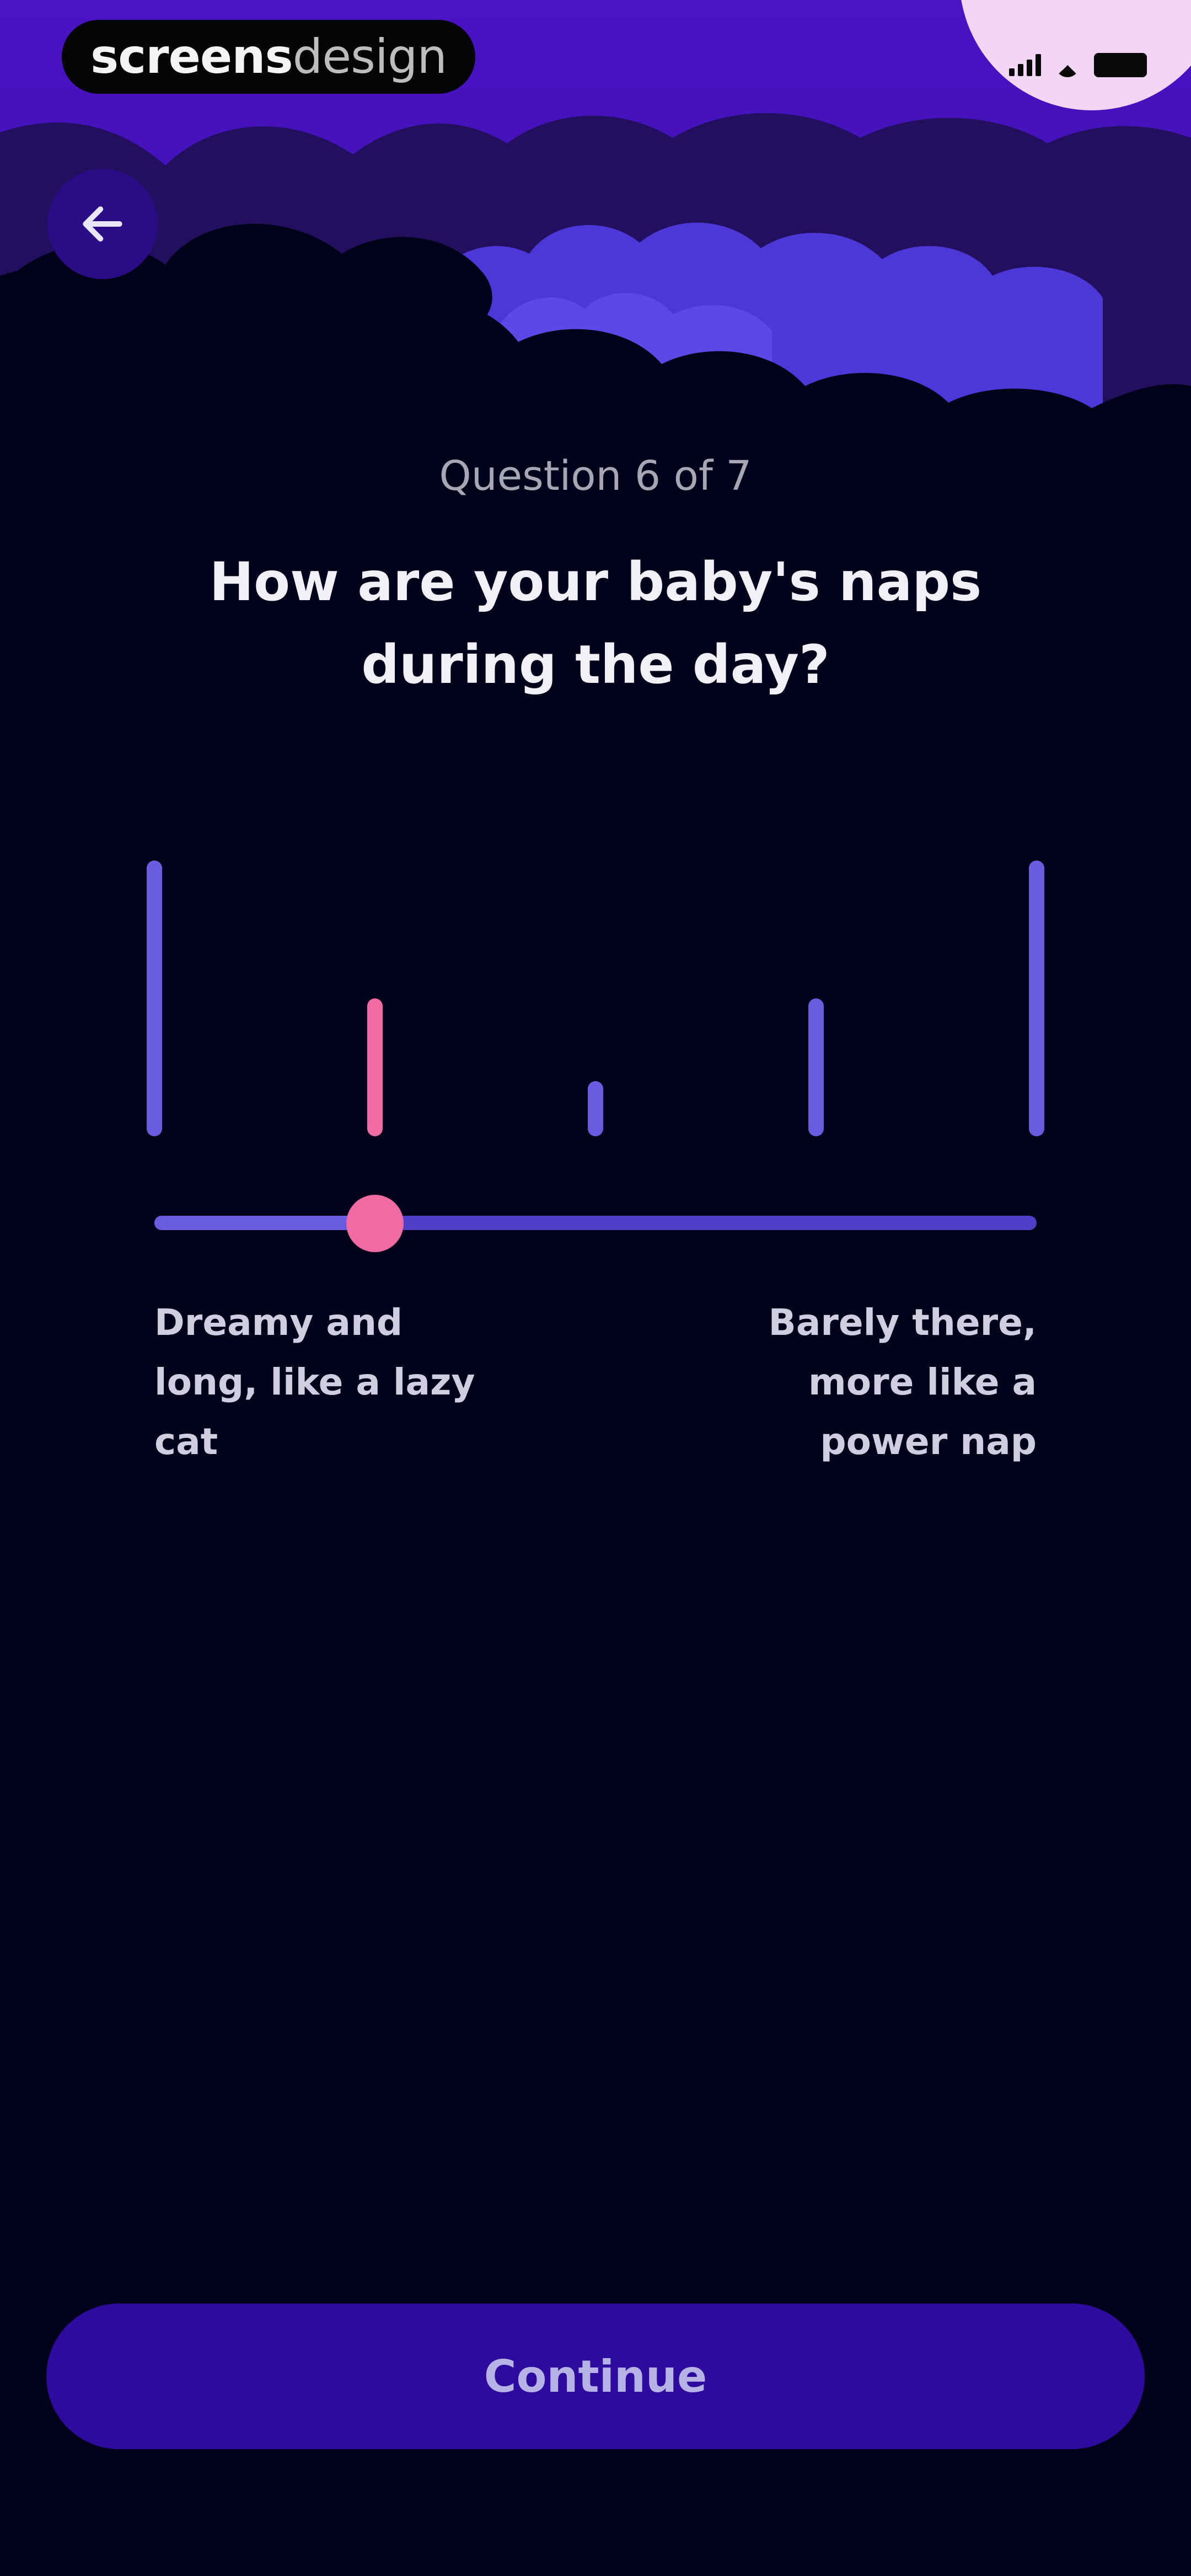 This screenshot has height=2576, width=1191. I want to click on slider-fill, so click(264, 1223).